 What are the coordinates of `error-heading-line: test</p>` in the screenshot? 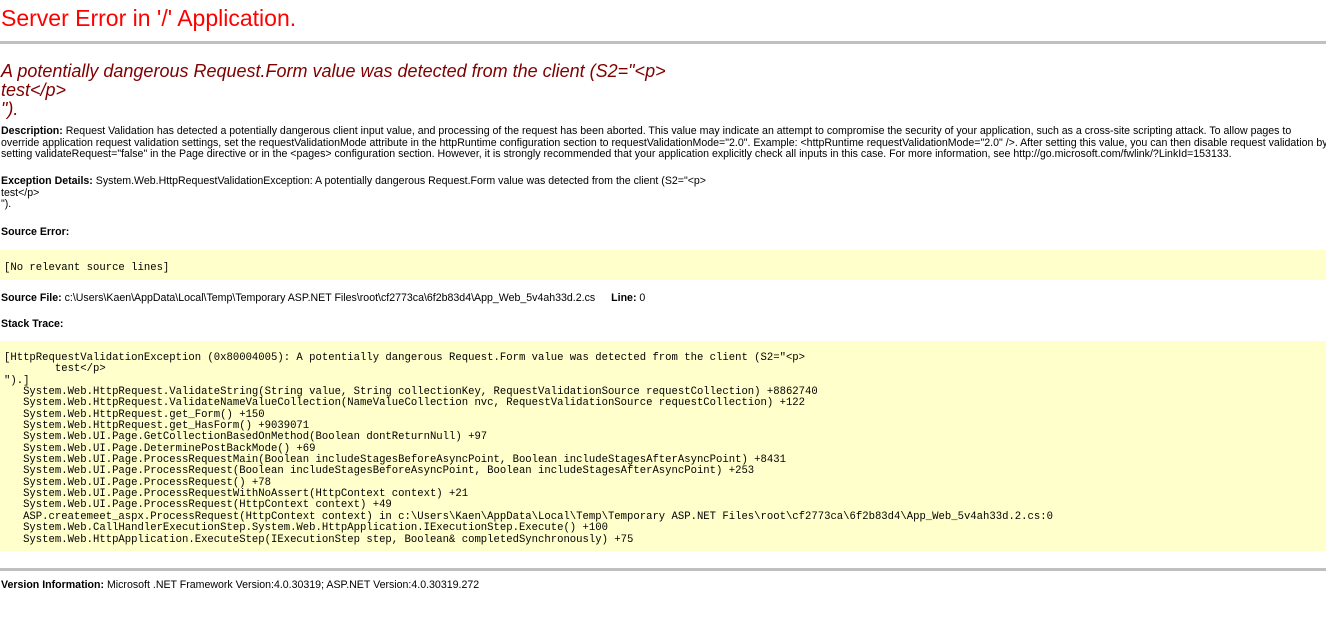 It's located at (34, 90).